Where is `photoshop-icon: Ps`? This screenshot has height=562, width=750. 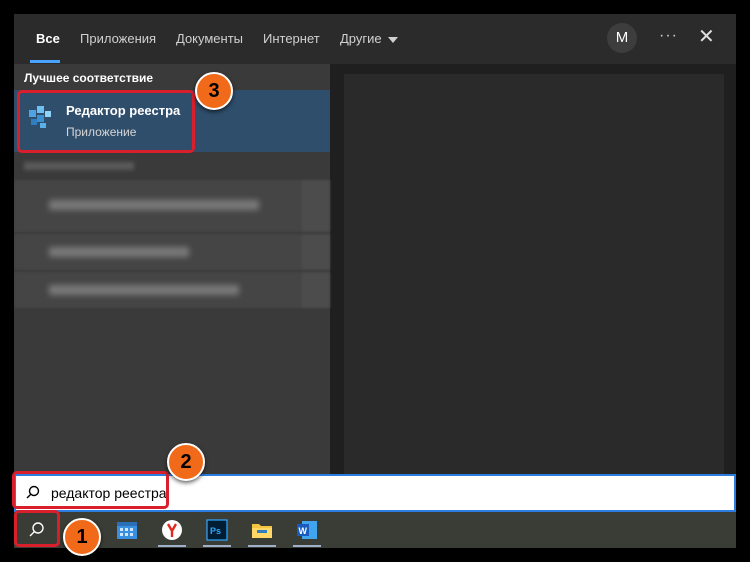
photoshop-icon: Ps is located at coordinates (217, 530).